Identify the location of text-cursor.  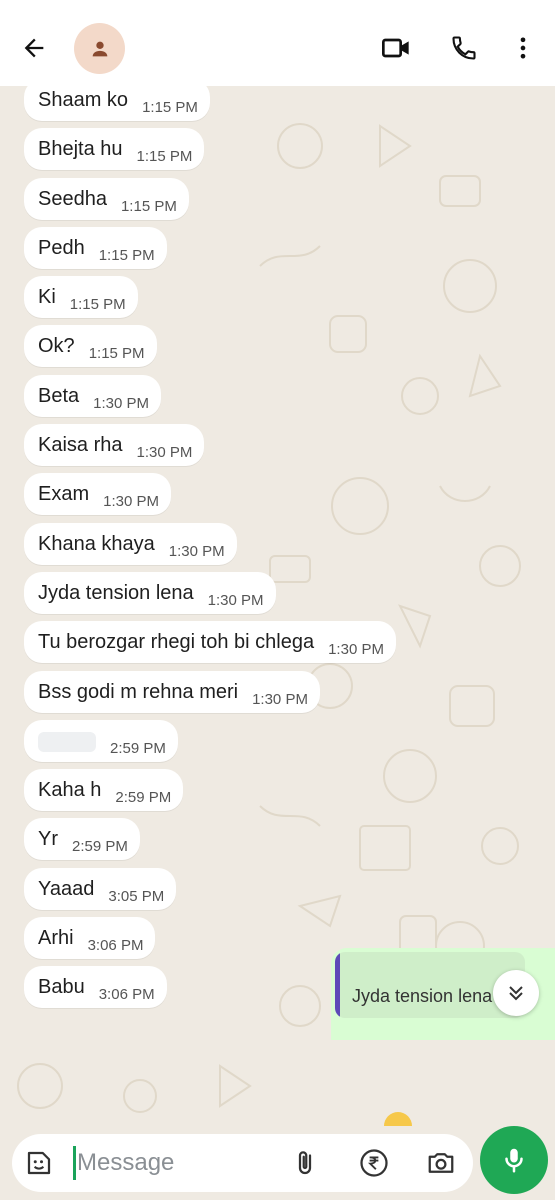
(74, 1163).